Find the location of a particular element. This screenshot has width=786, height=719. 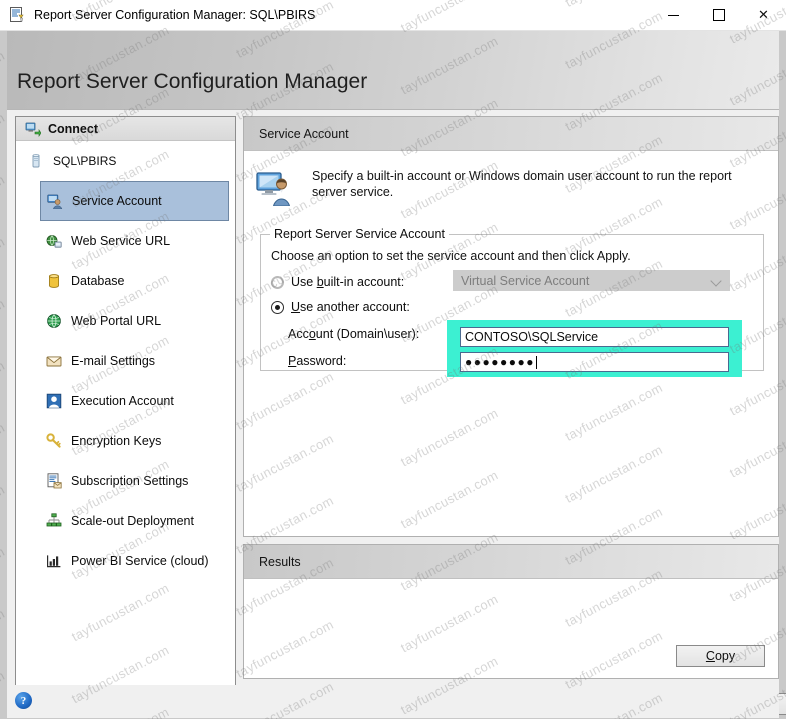

sidebar-item-subscription-settings: Subscription Settings is located at coordinates (134, 481).